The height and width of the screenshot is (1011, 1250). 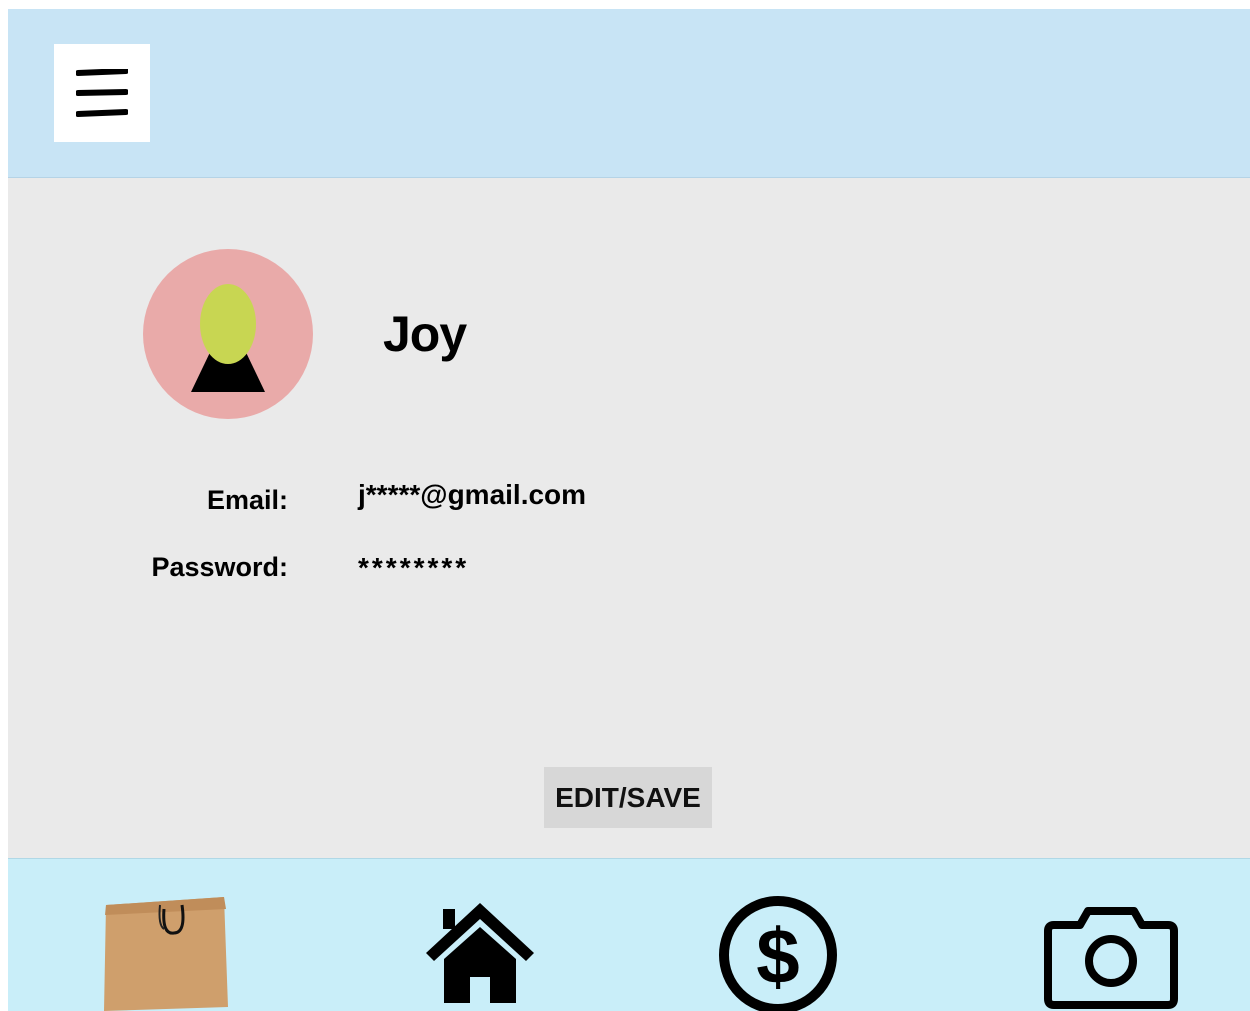 I want to click on email-value: j*****@gmail.com, so click(x=472, y=494).